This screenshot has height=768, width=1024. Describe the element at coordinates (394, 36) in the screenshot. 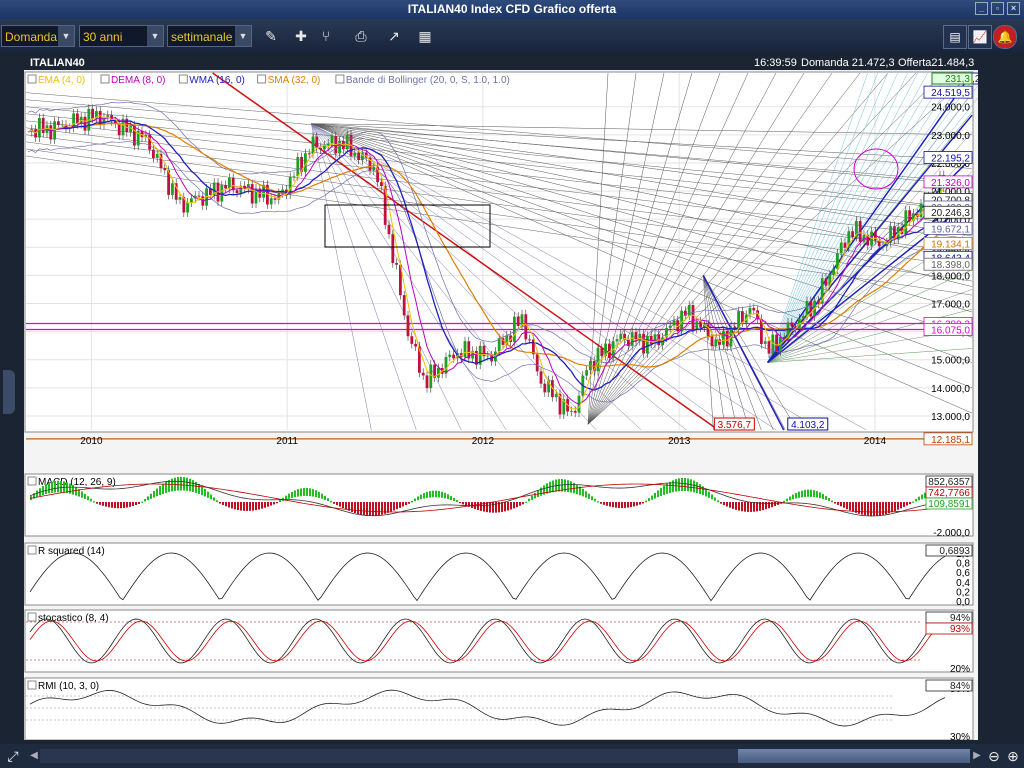

I see `chart-export-icon: ↗` at that location.